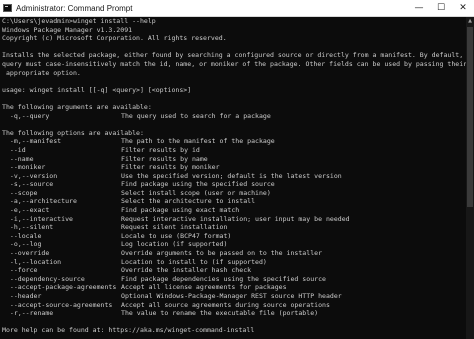  Describe the element at coordinates (22, 296) in the screenshot. I see `option-name: --header` at that location.